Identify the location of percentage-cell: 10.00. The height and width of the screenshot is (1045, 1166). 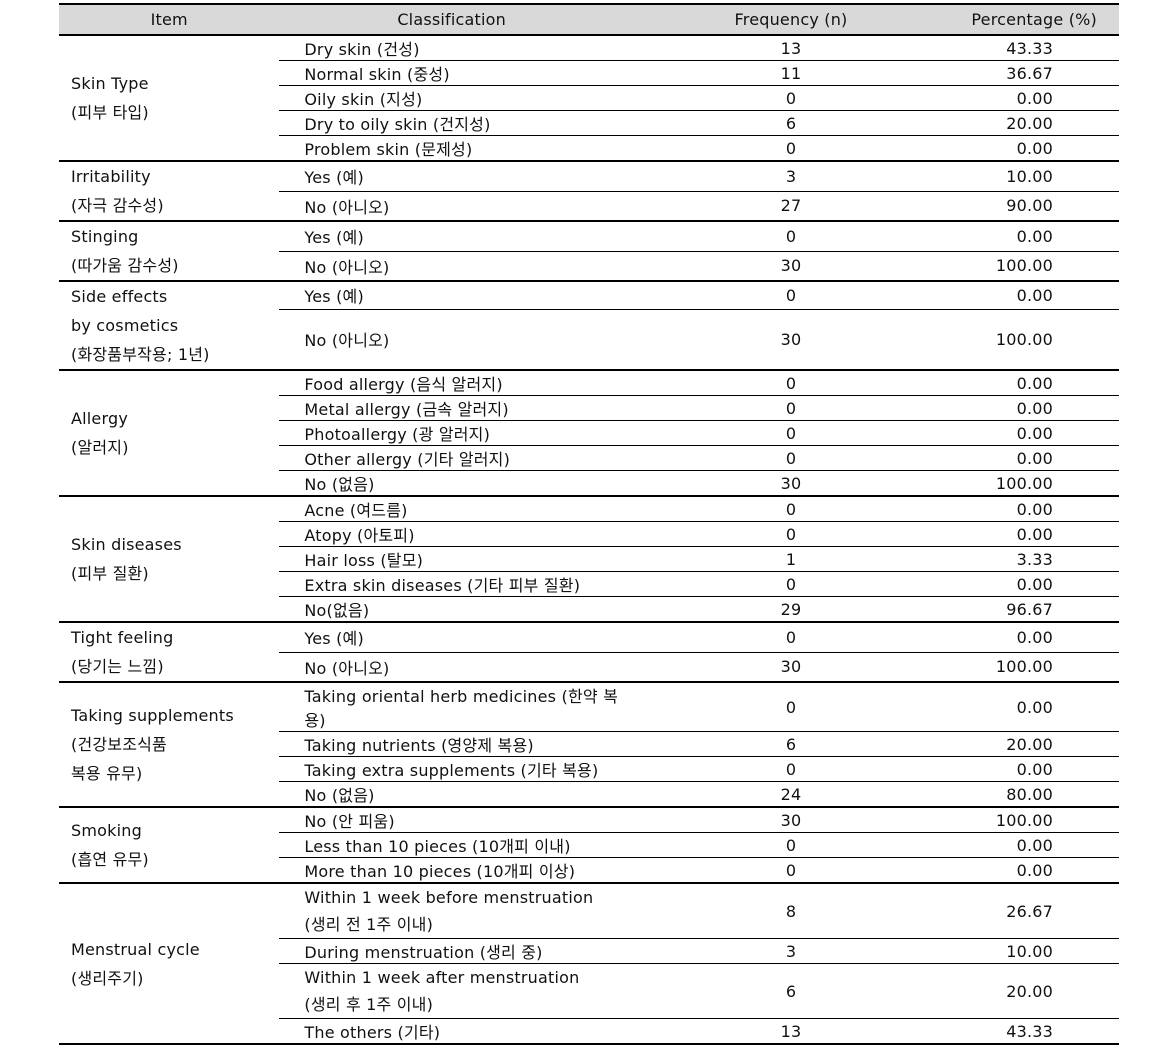
(1003, 176).